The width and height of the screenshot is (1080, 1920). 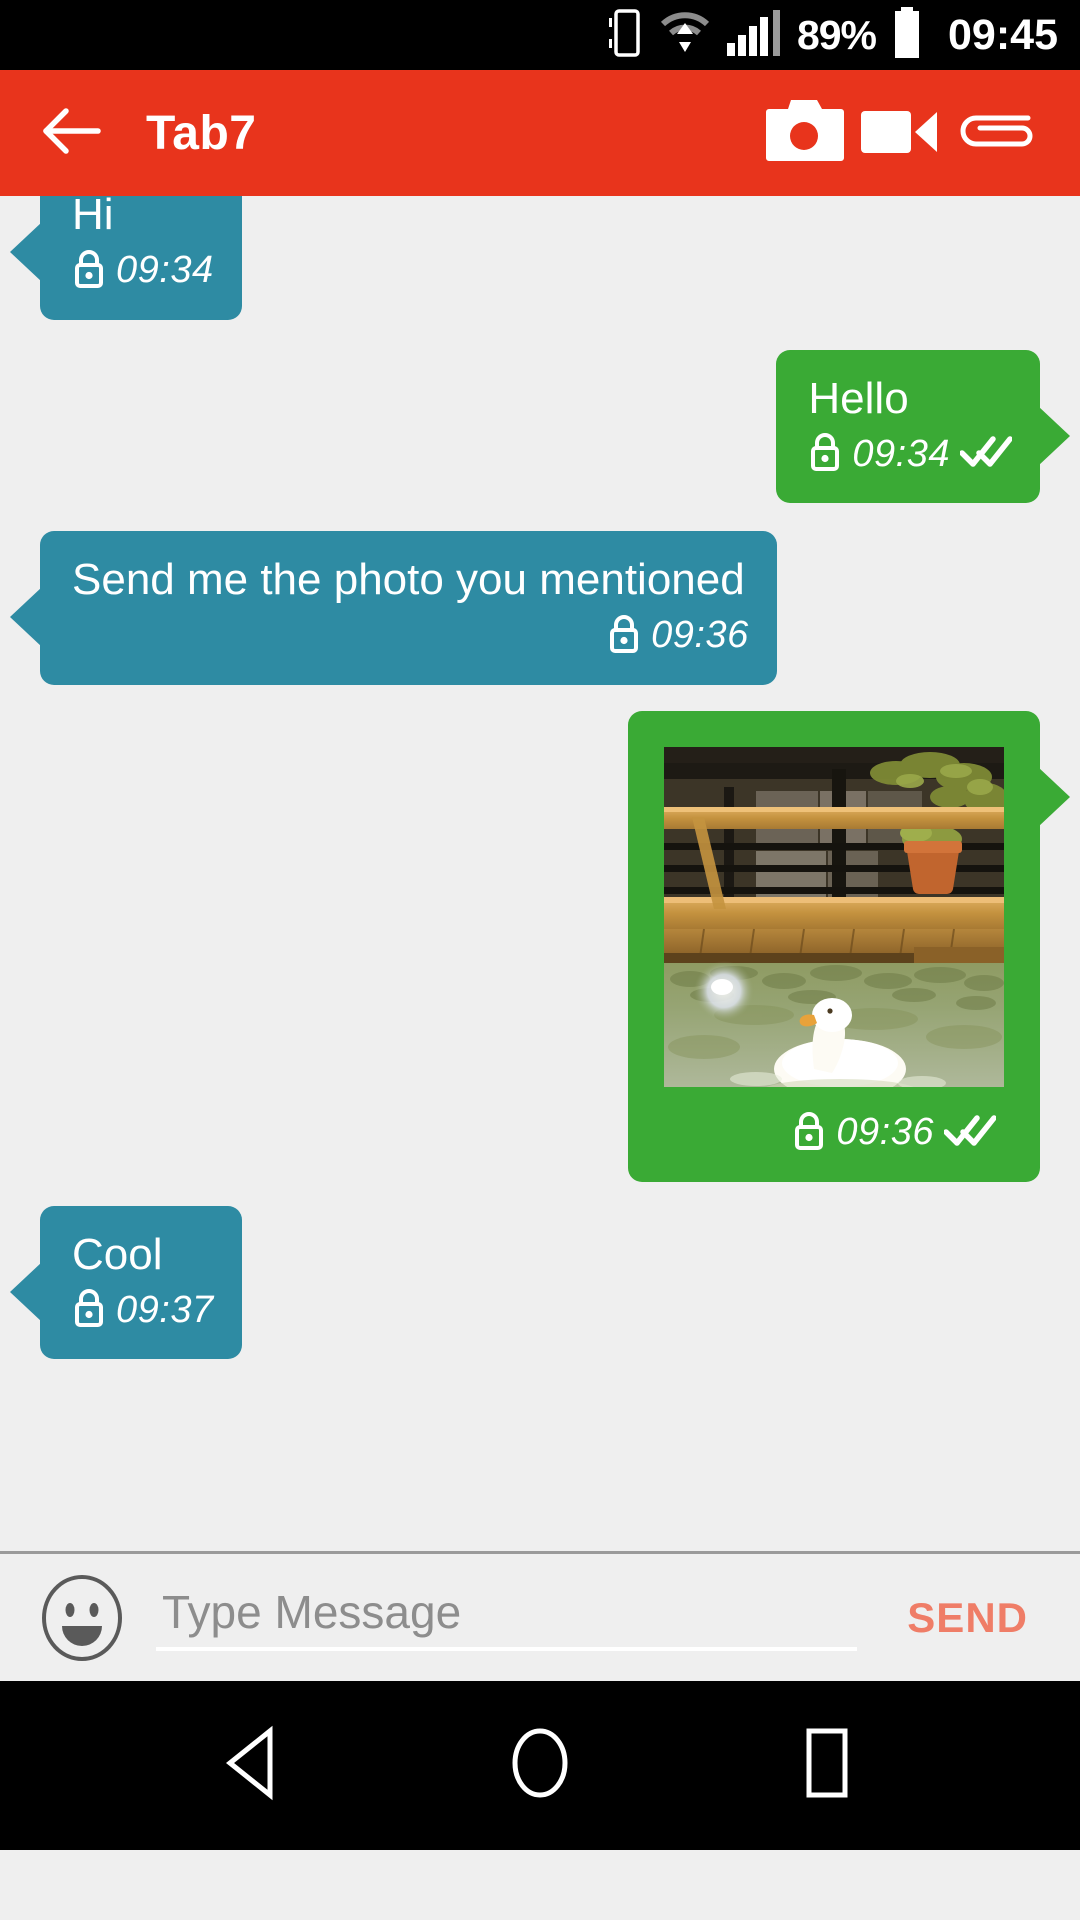 I want to click on duck-pond-photo, so click(x=834, y=916).